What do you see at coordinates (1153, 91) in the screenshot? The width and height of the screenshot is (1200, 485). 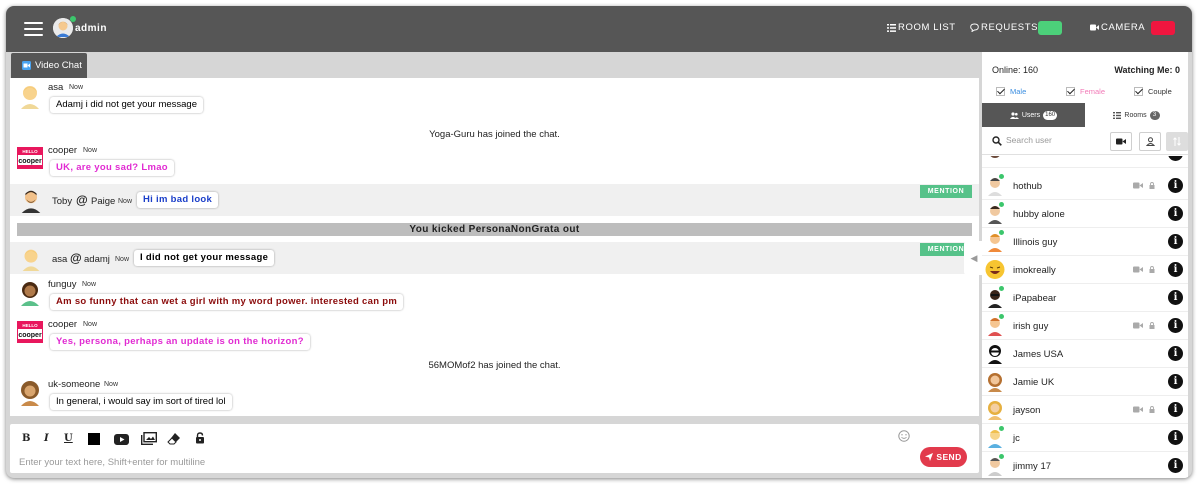 I see `filter-couple: Couple` at bounding box center [1153, 91].